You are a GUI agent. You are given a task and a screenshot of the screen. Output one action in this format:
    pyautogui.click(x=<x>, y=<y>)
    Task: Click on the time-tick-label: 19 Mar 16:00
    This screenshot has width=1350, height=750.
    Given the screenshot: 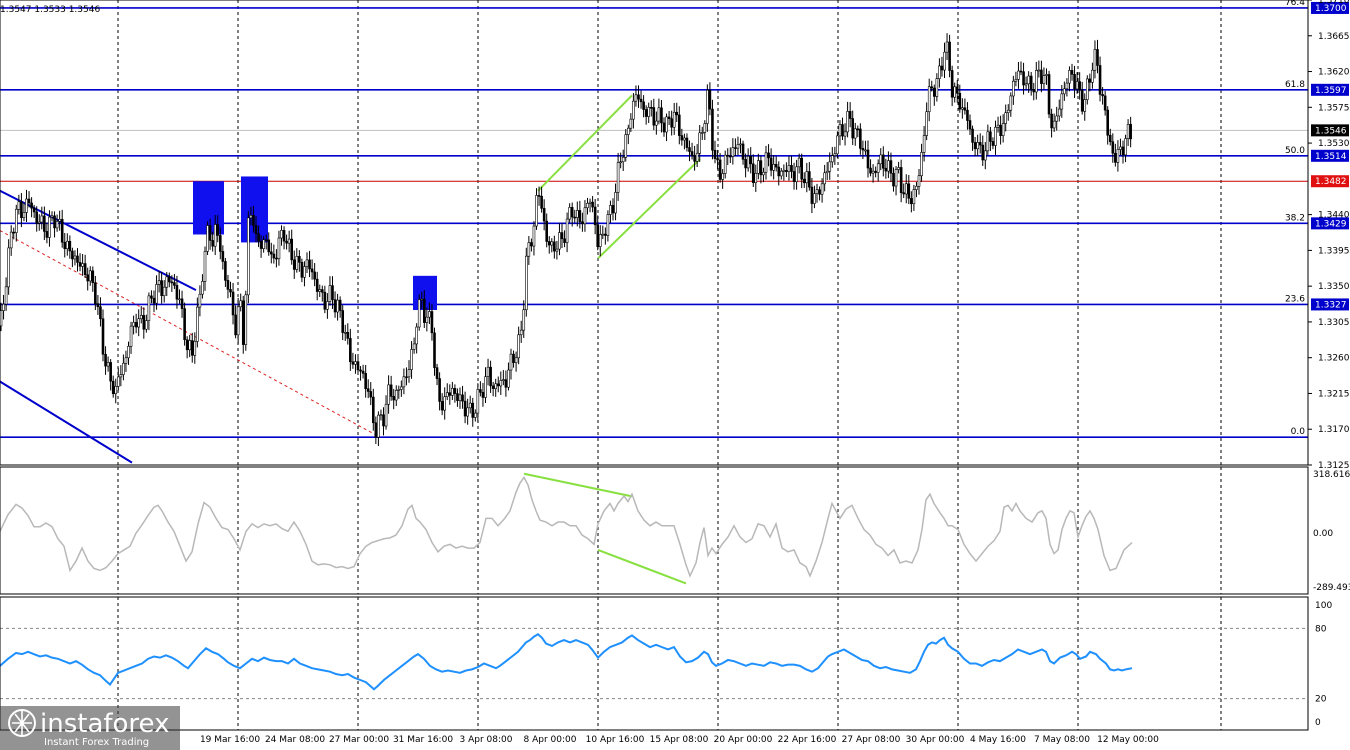 What is the action you would take?
    pyautogui.click(x=230, y=740)
    